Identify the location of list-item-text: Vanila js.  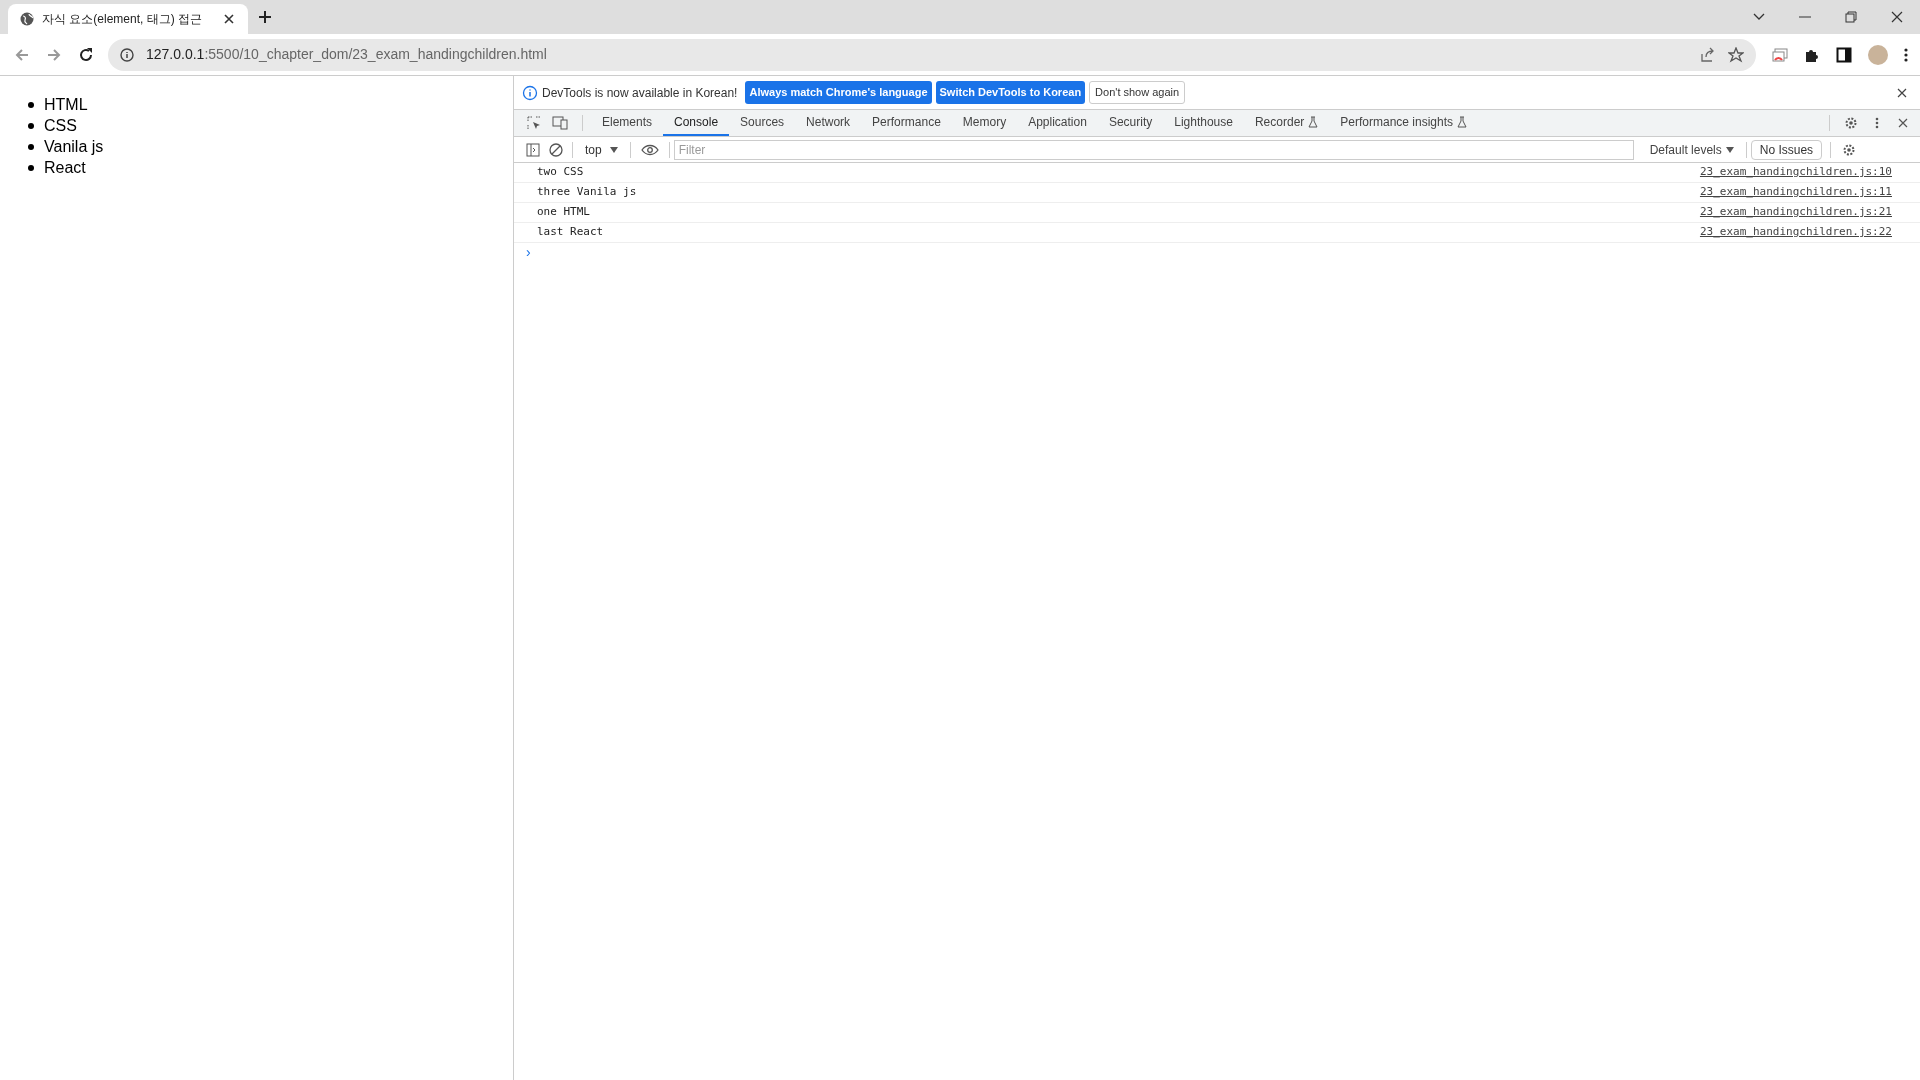
(74, 146).